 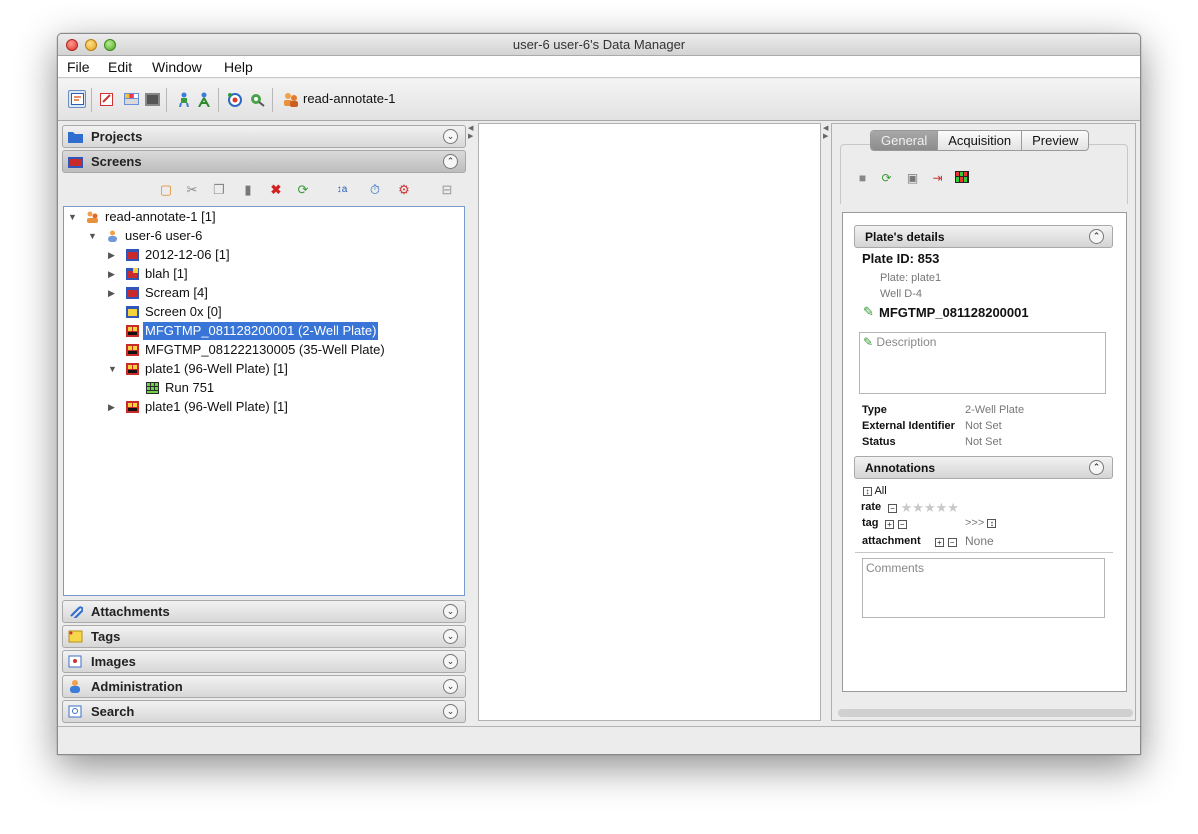 I want to click on filter-all-select: ↕ All, so click(x=875, y=491).